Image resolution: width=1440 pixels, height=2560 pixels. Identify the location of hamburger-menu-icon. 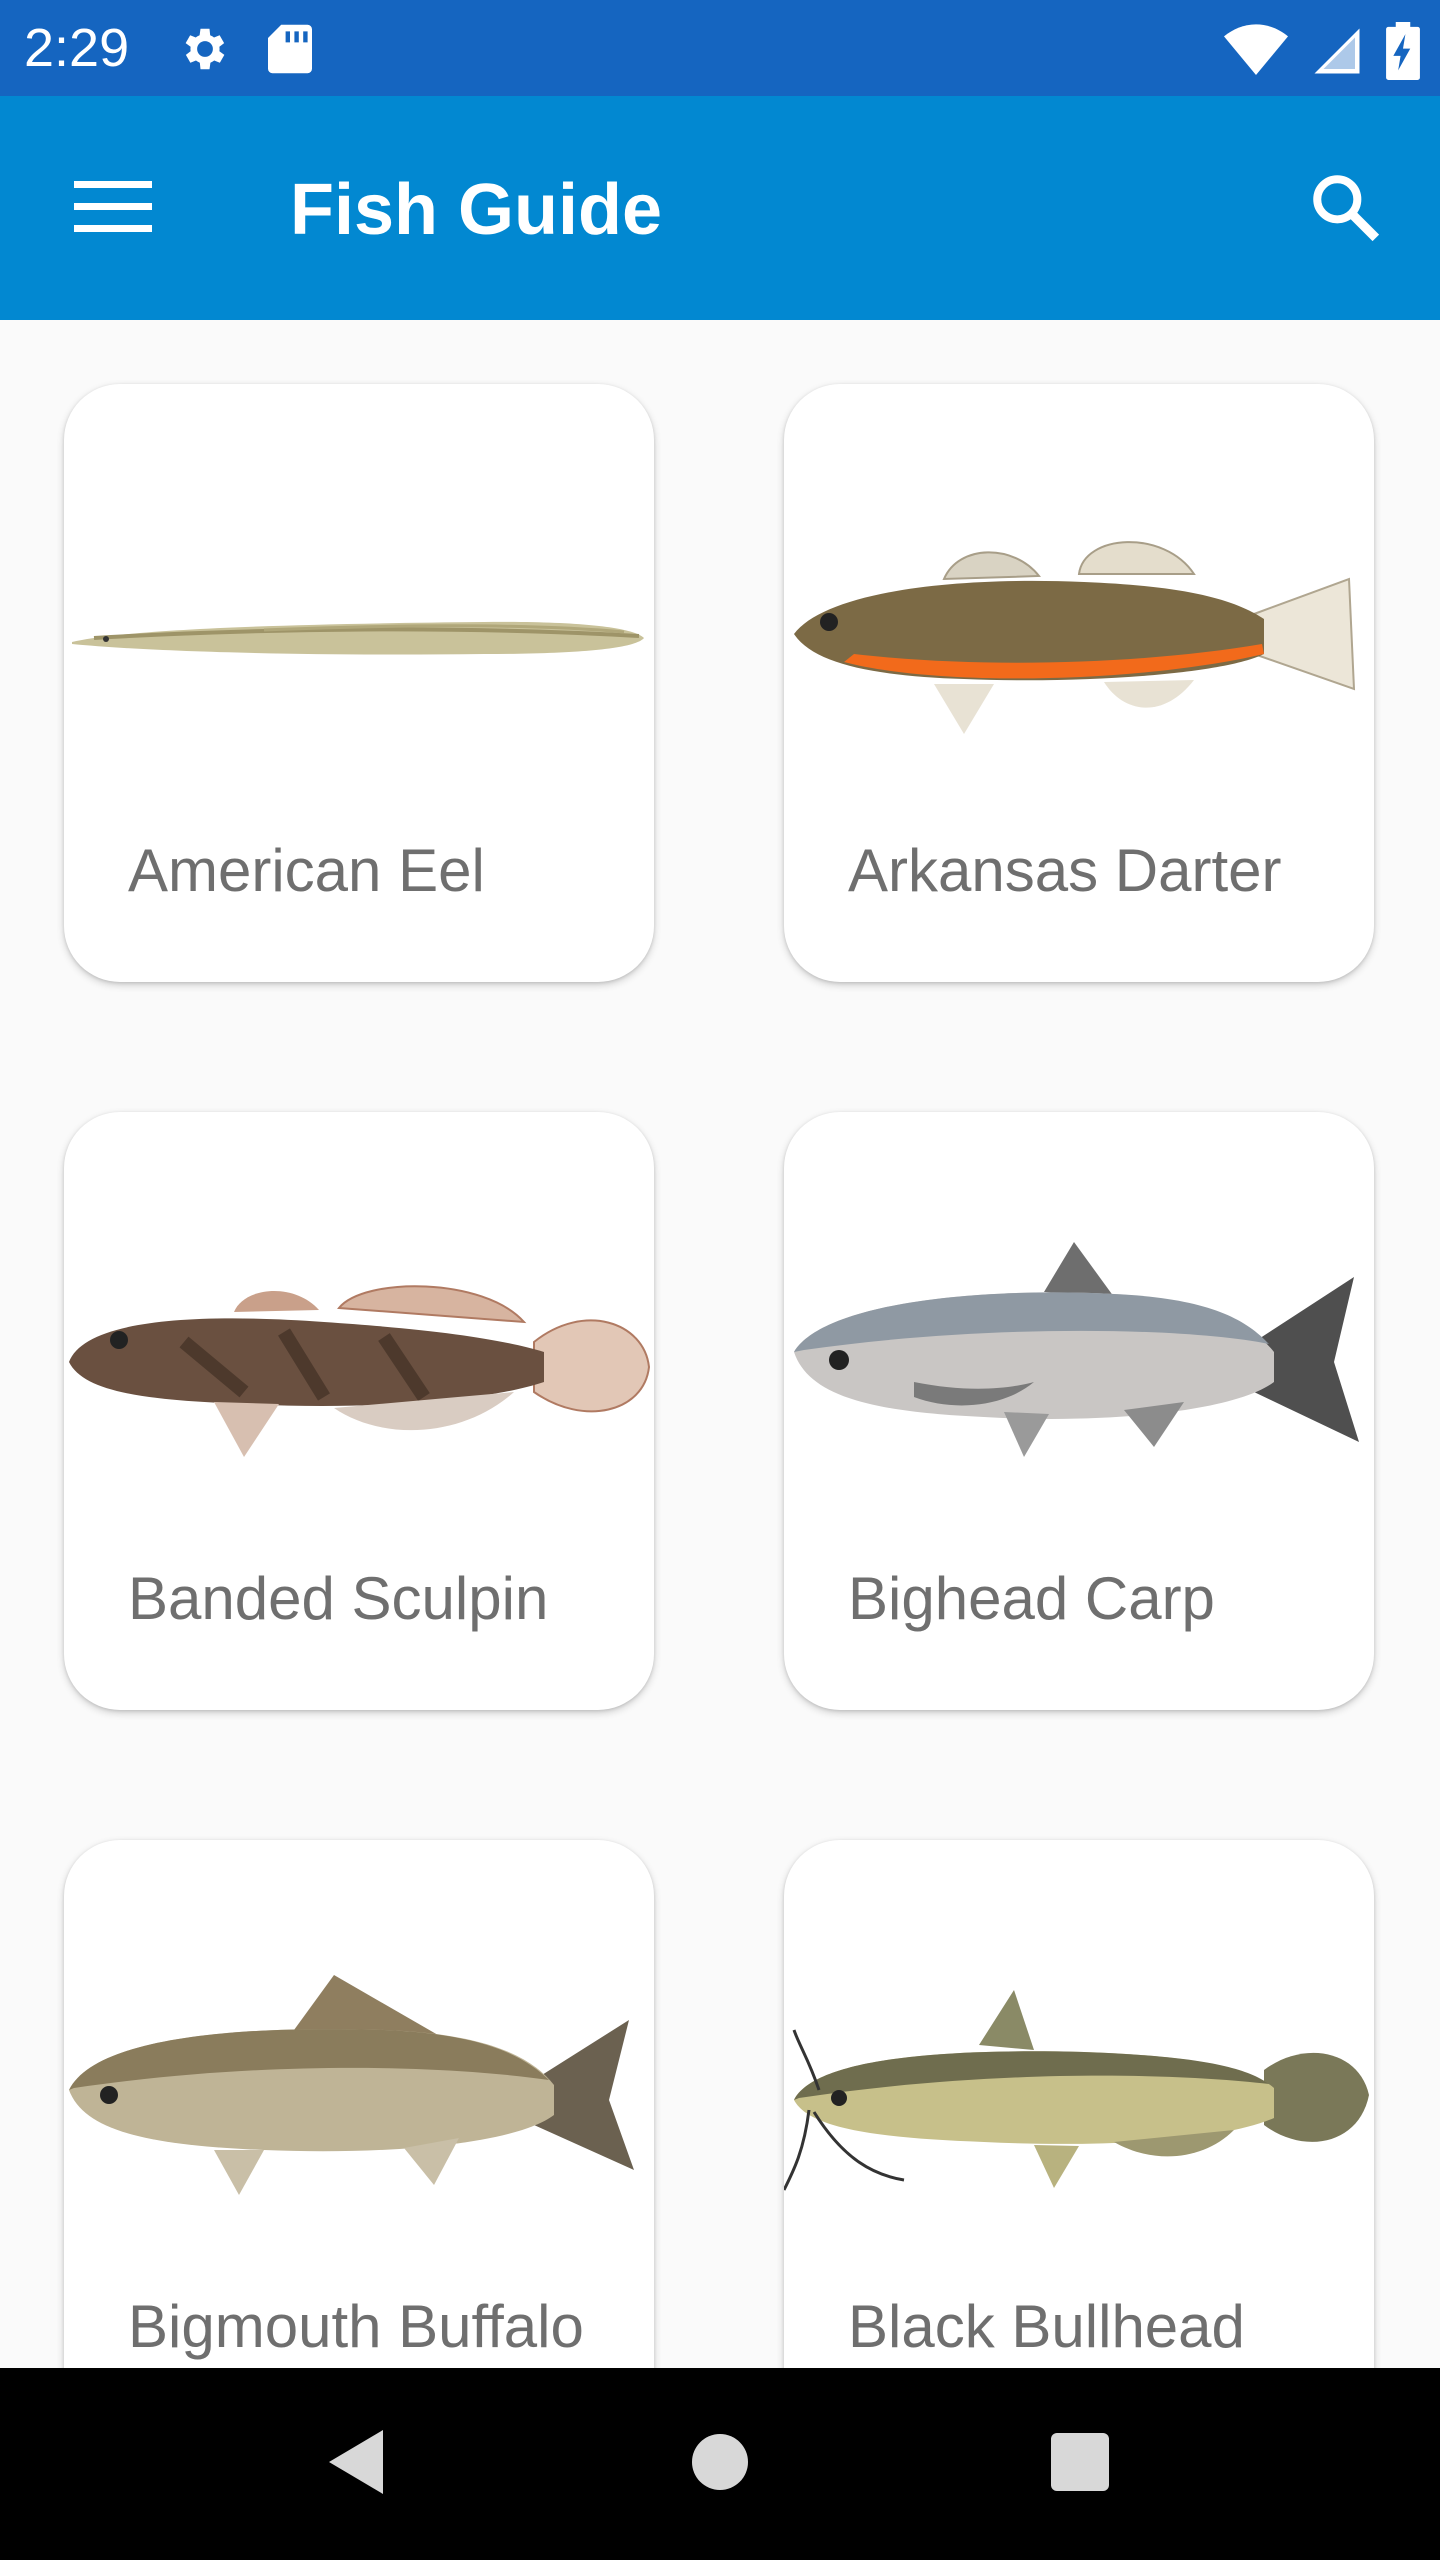
(113, 209).